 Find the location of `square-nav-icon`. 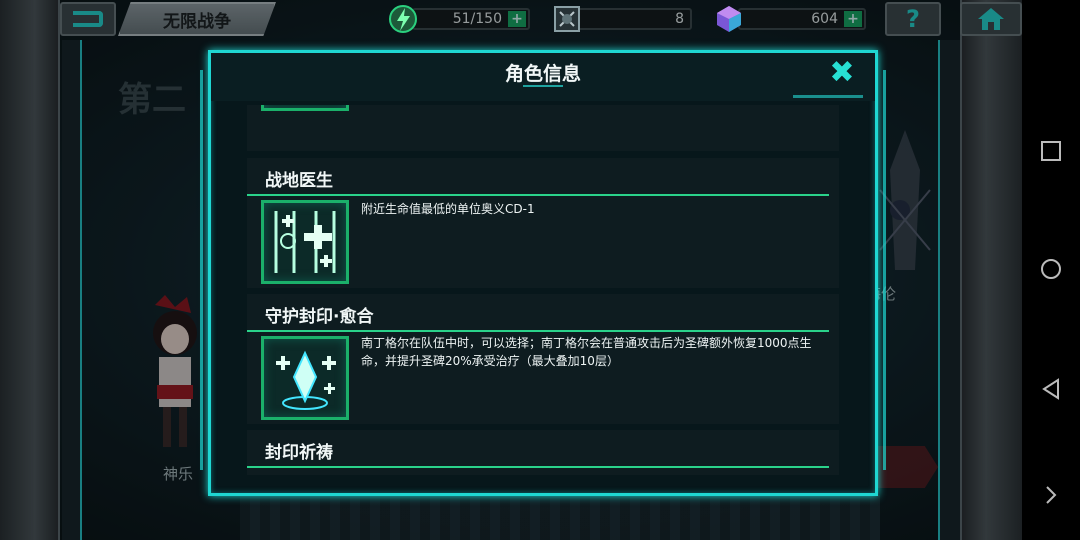

square-nav-icon is located at coordinates (1051, 151).